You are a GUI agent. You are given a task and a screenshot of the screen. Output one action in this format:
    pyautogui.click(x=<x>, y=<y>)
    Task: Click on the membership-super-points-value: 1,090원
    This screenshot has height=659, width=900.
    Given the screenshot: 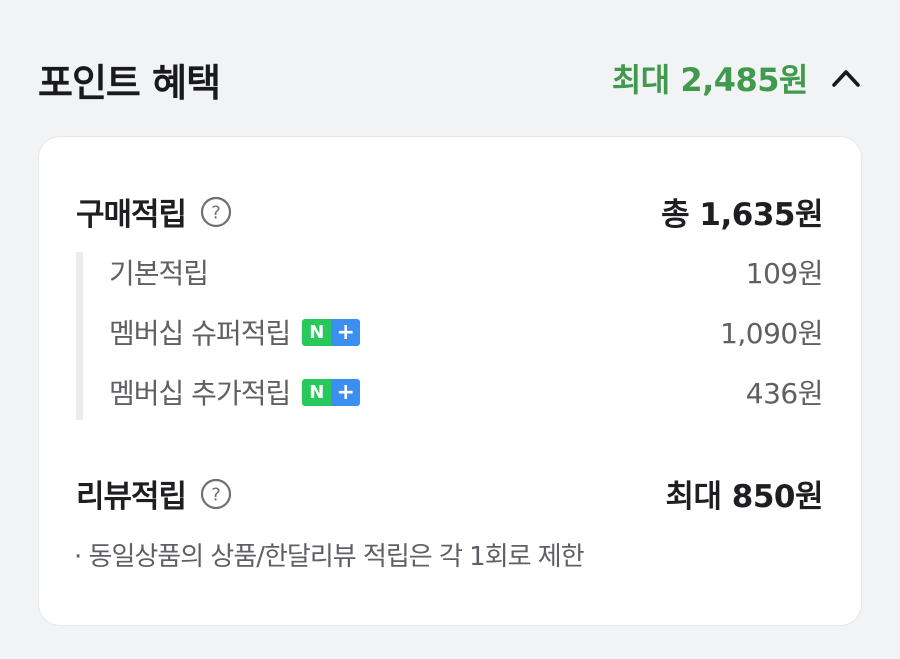 What is the action you would take?
    pyautogui.click(x=771, y=333)
    